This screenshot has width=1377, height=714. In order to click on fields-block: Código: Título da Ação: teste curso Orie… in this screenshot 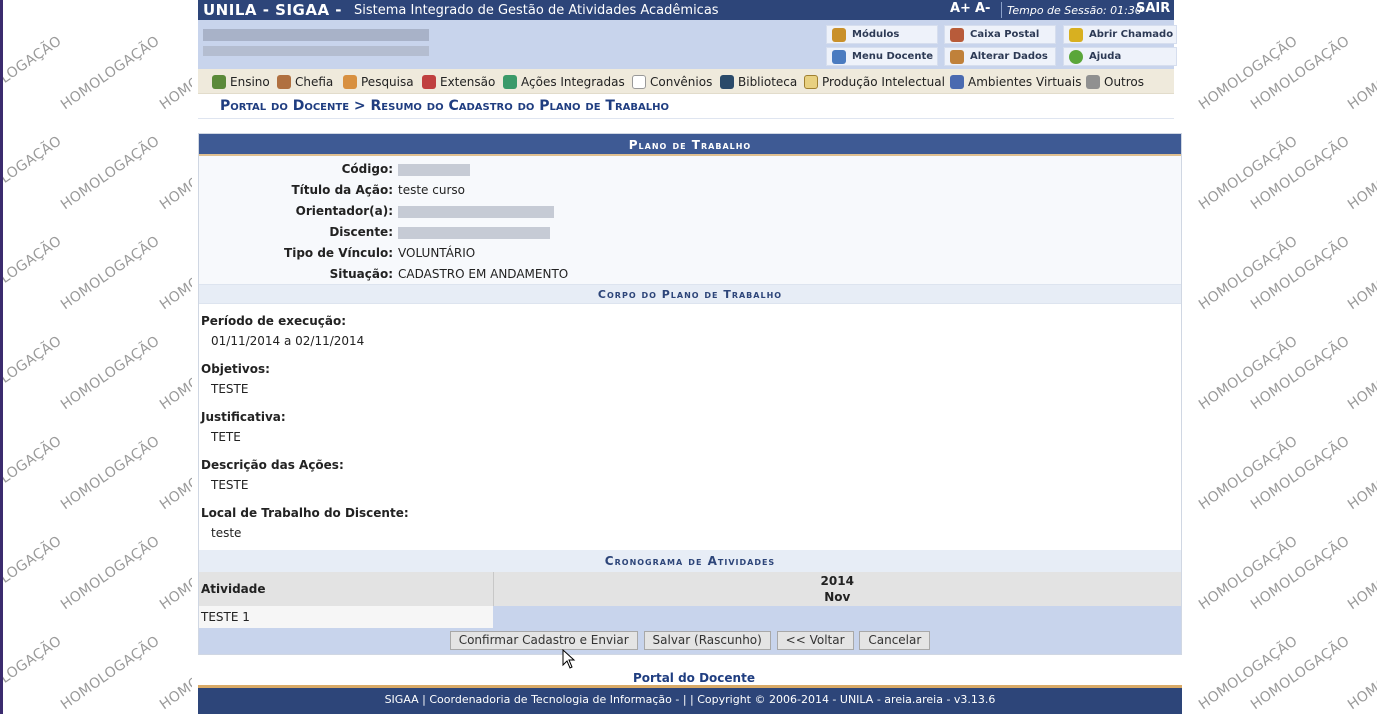, I will do `click(690, 220)`.